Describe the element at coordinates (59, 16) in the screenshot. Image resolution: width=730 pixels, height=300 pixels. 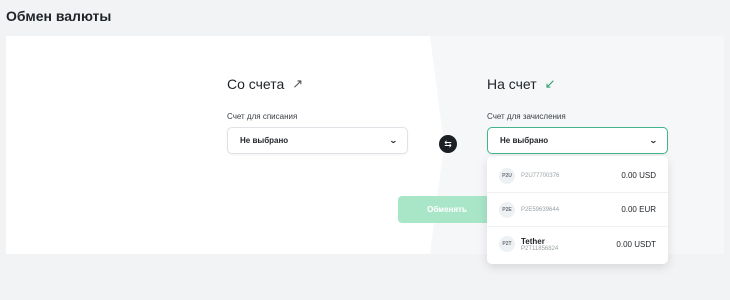
I see `page-title: Обмен валюты` at that location.